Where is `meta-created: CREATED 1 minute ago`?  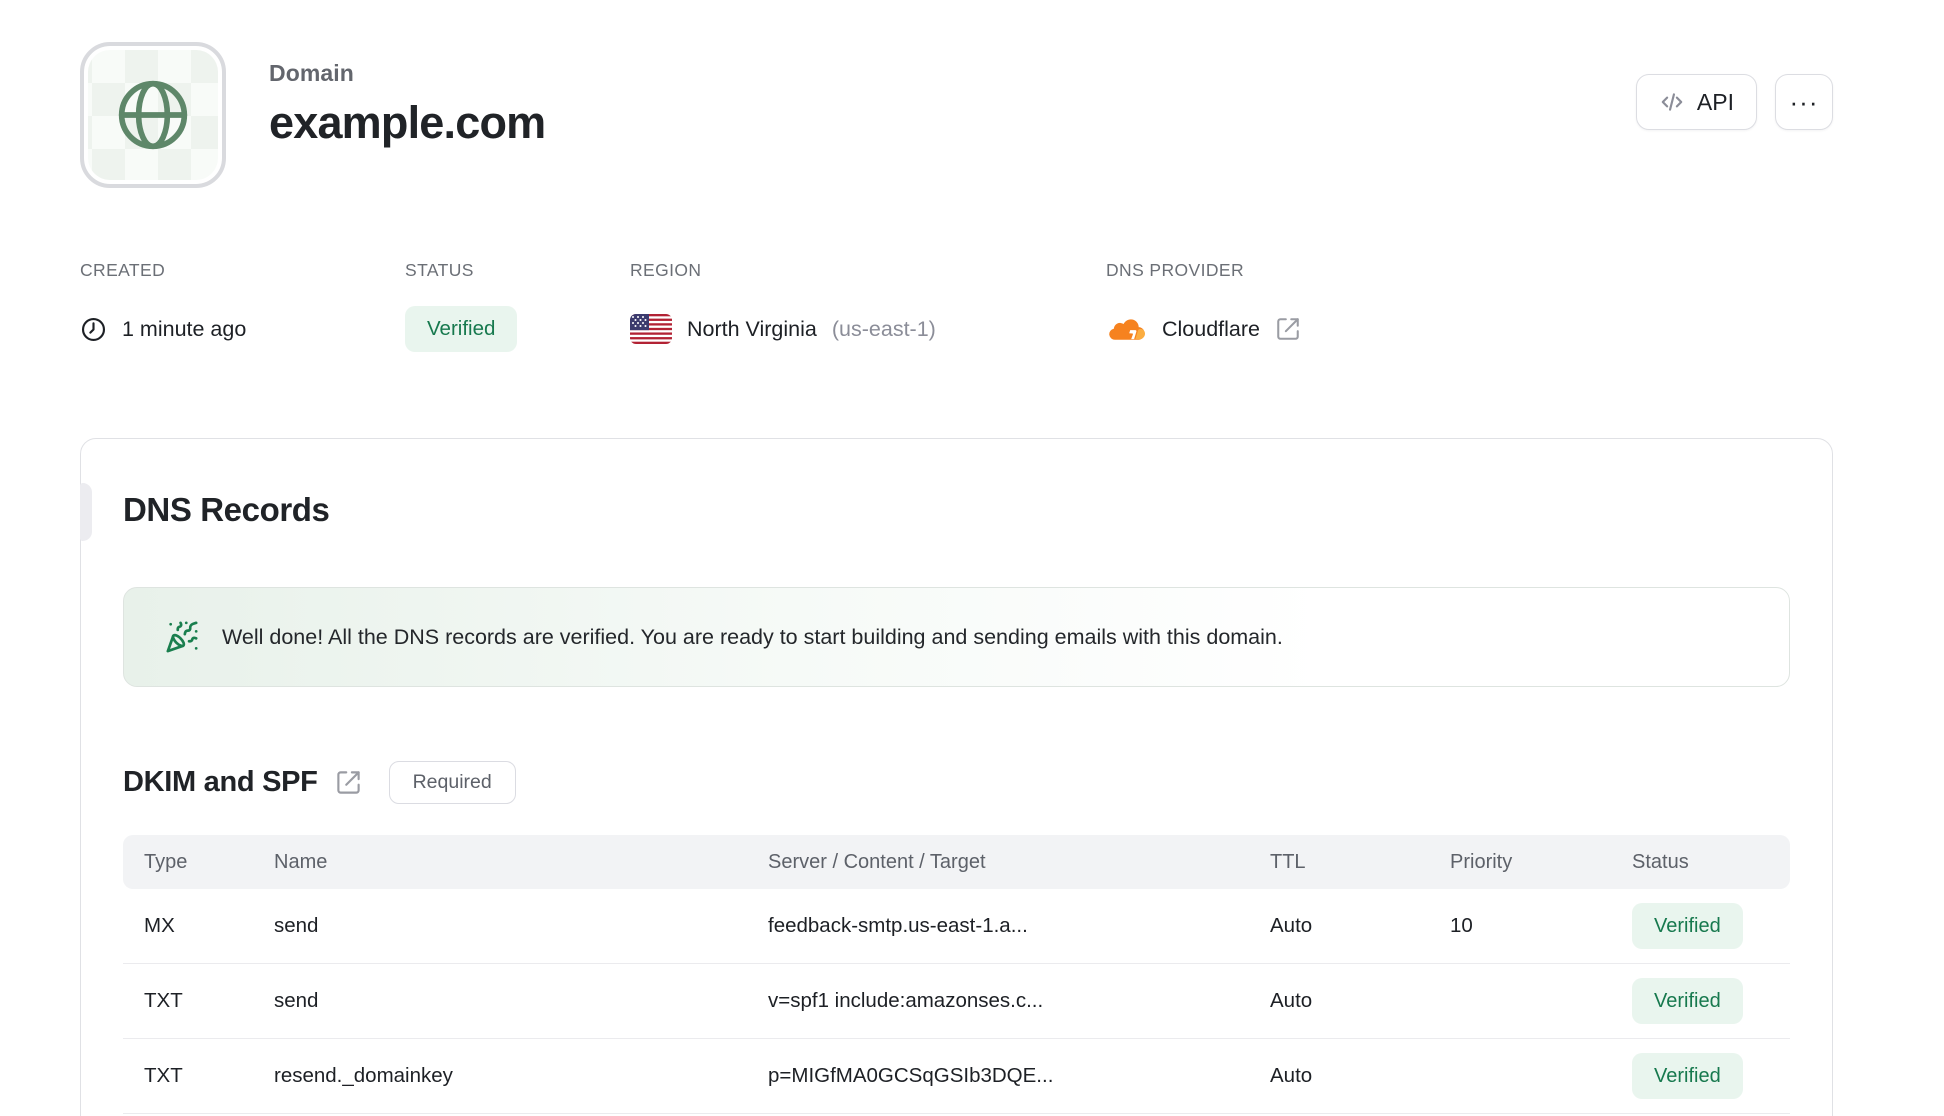
meta-created: CREATED 1 minute ago is located at coordinates (242, 306).